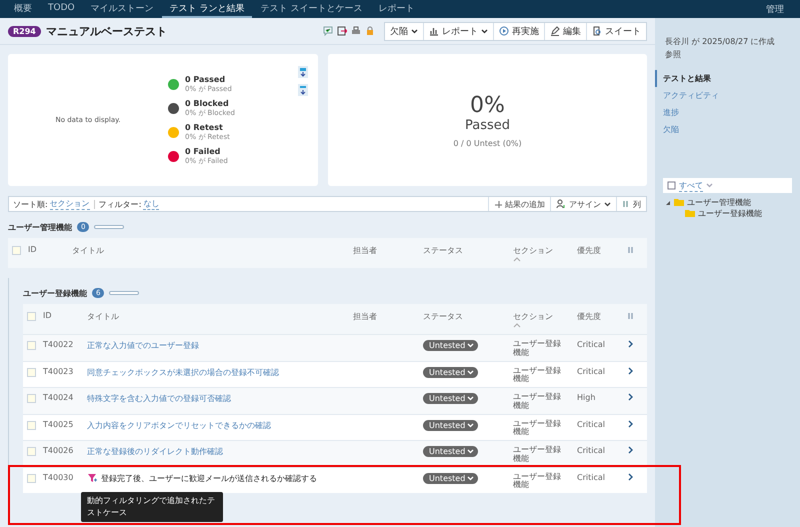 The image size is (800, 527). I want to click on case-title: 登録完了後、ユーザーに歓迎メールが送信されるか確認する, so click(209, 478).